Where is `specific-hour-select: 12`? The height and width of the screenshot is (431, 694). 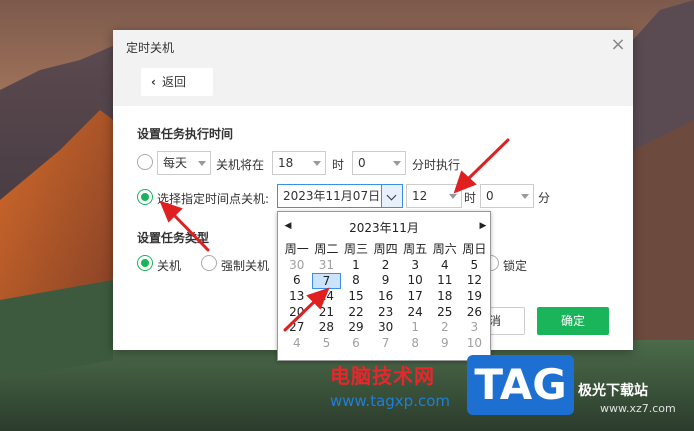
specific-hour-select: 12 is located at coordinates (434, 196).